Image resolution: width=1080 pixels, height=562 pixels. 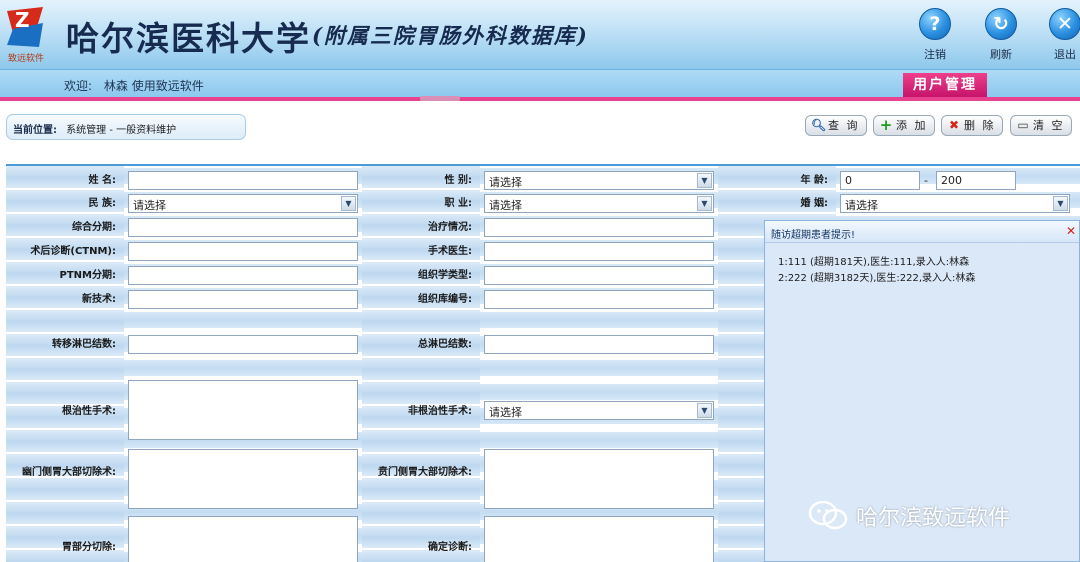 I want to click on delete-button: ✖ 删 除, so click(x=972, y=125).